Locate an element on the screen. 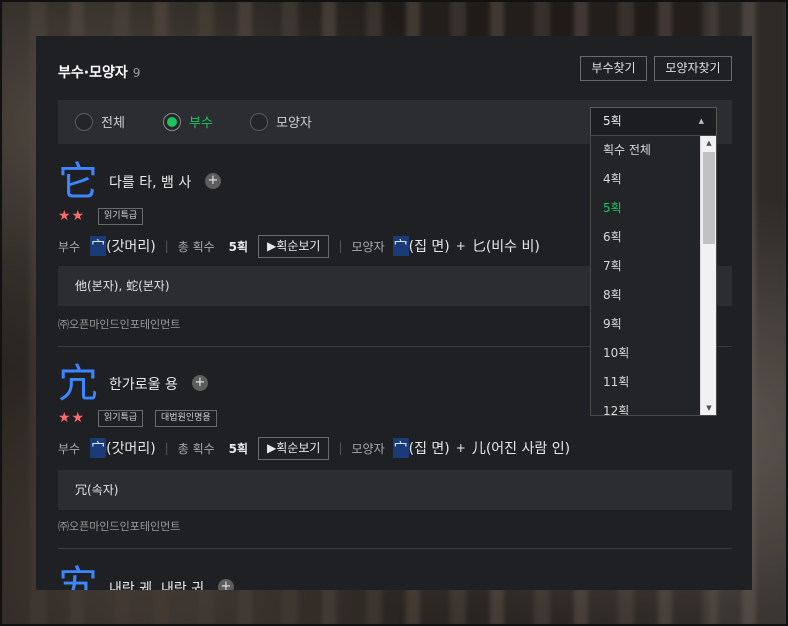 The height and width of the screenshot is (626, 788). hanja-character: 宄 is located at coordinates (78, 576).